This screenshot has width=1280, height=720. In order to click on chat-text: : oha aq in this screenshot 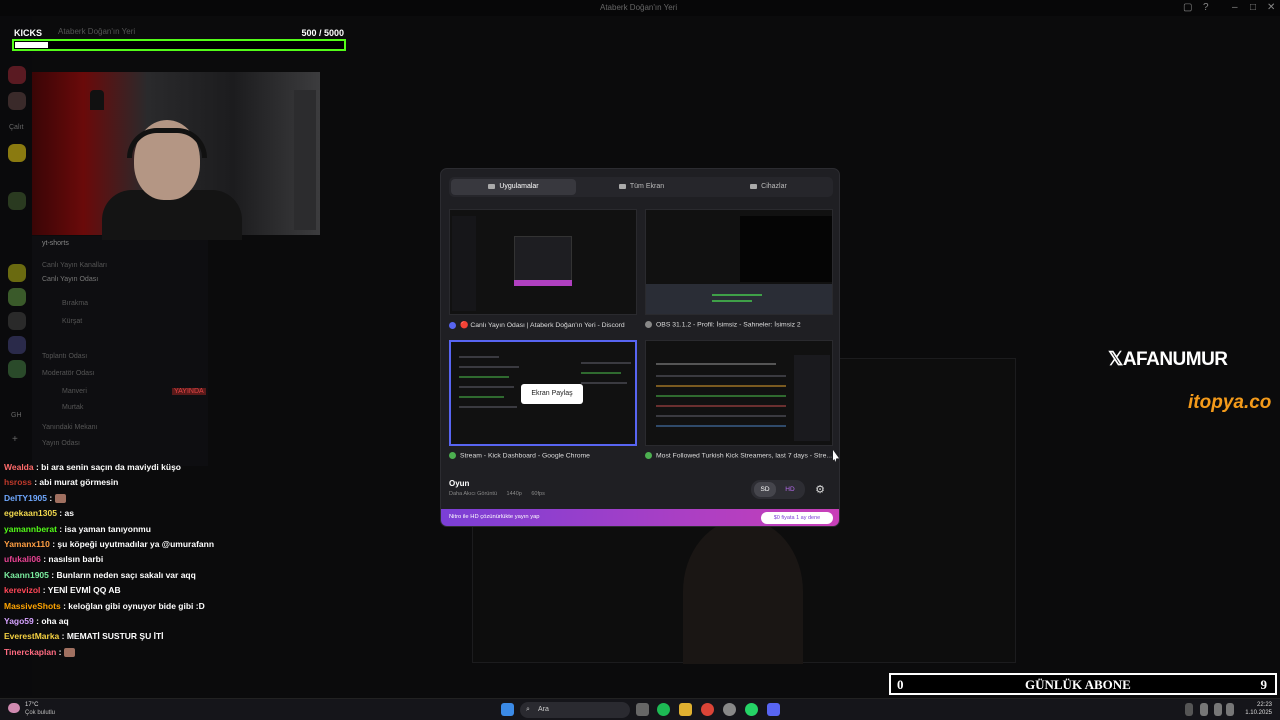, I will do `click(51, 620)`.